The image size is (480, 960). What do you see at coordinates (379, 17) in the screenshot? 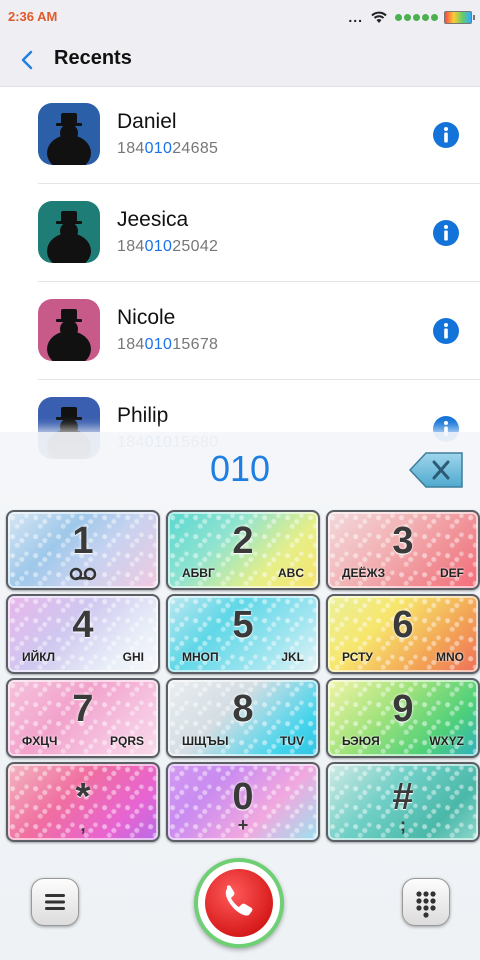
I see `wifi-icon` at bounding box center [379, 17].